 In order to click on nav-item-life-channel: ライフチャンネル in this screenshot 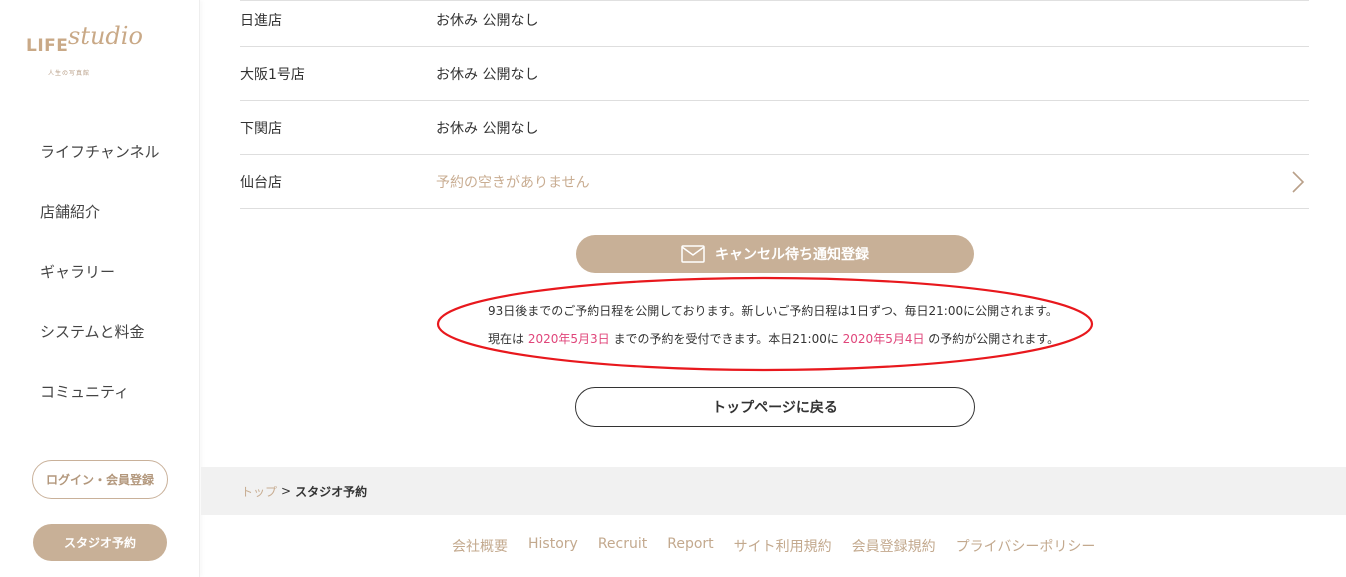, I will do `click(100, 151)`.